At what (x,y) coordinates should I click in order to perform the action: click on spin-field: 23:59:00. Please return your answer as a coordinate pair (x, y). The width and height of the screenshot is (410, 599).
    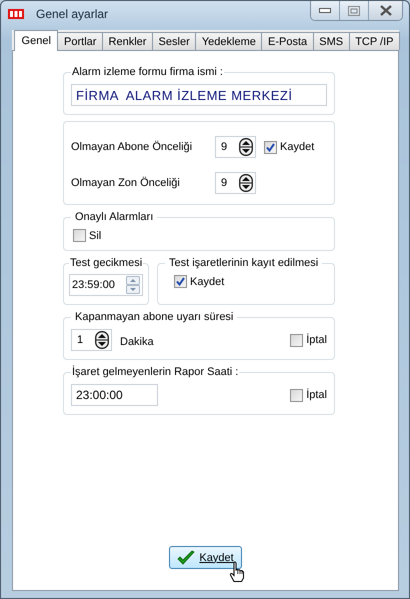
    Looking at the image, I should click on (106, 285).